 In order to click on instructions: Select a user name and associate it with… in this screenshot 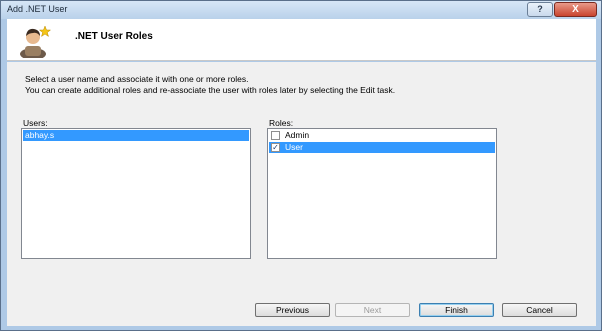, I will do `click(210, 85)`.